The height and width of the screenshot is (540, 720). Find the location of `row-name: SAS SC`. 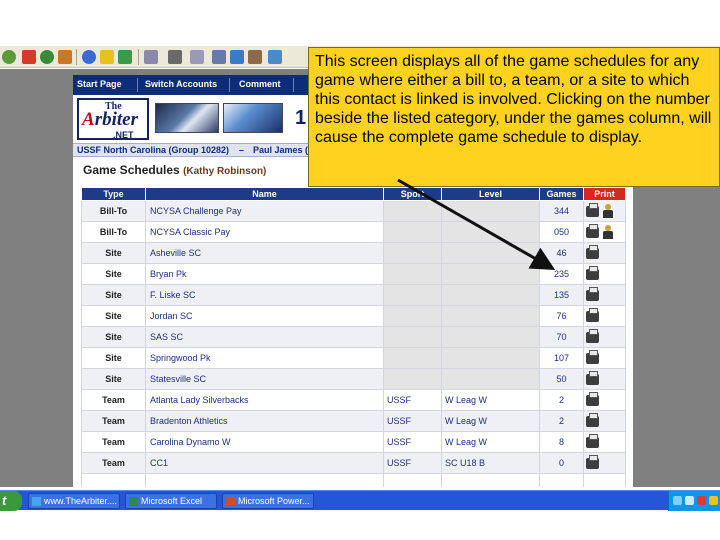

row-name: SAS SC is located at coordinates (264, 337).